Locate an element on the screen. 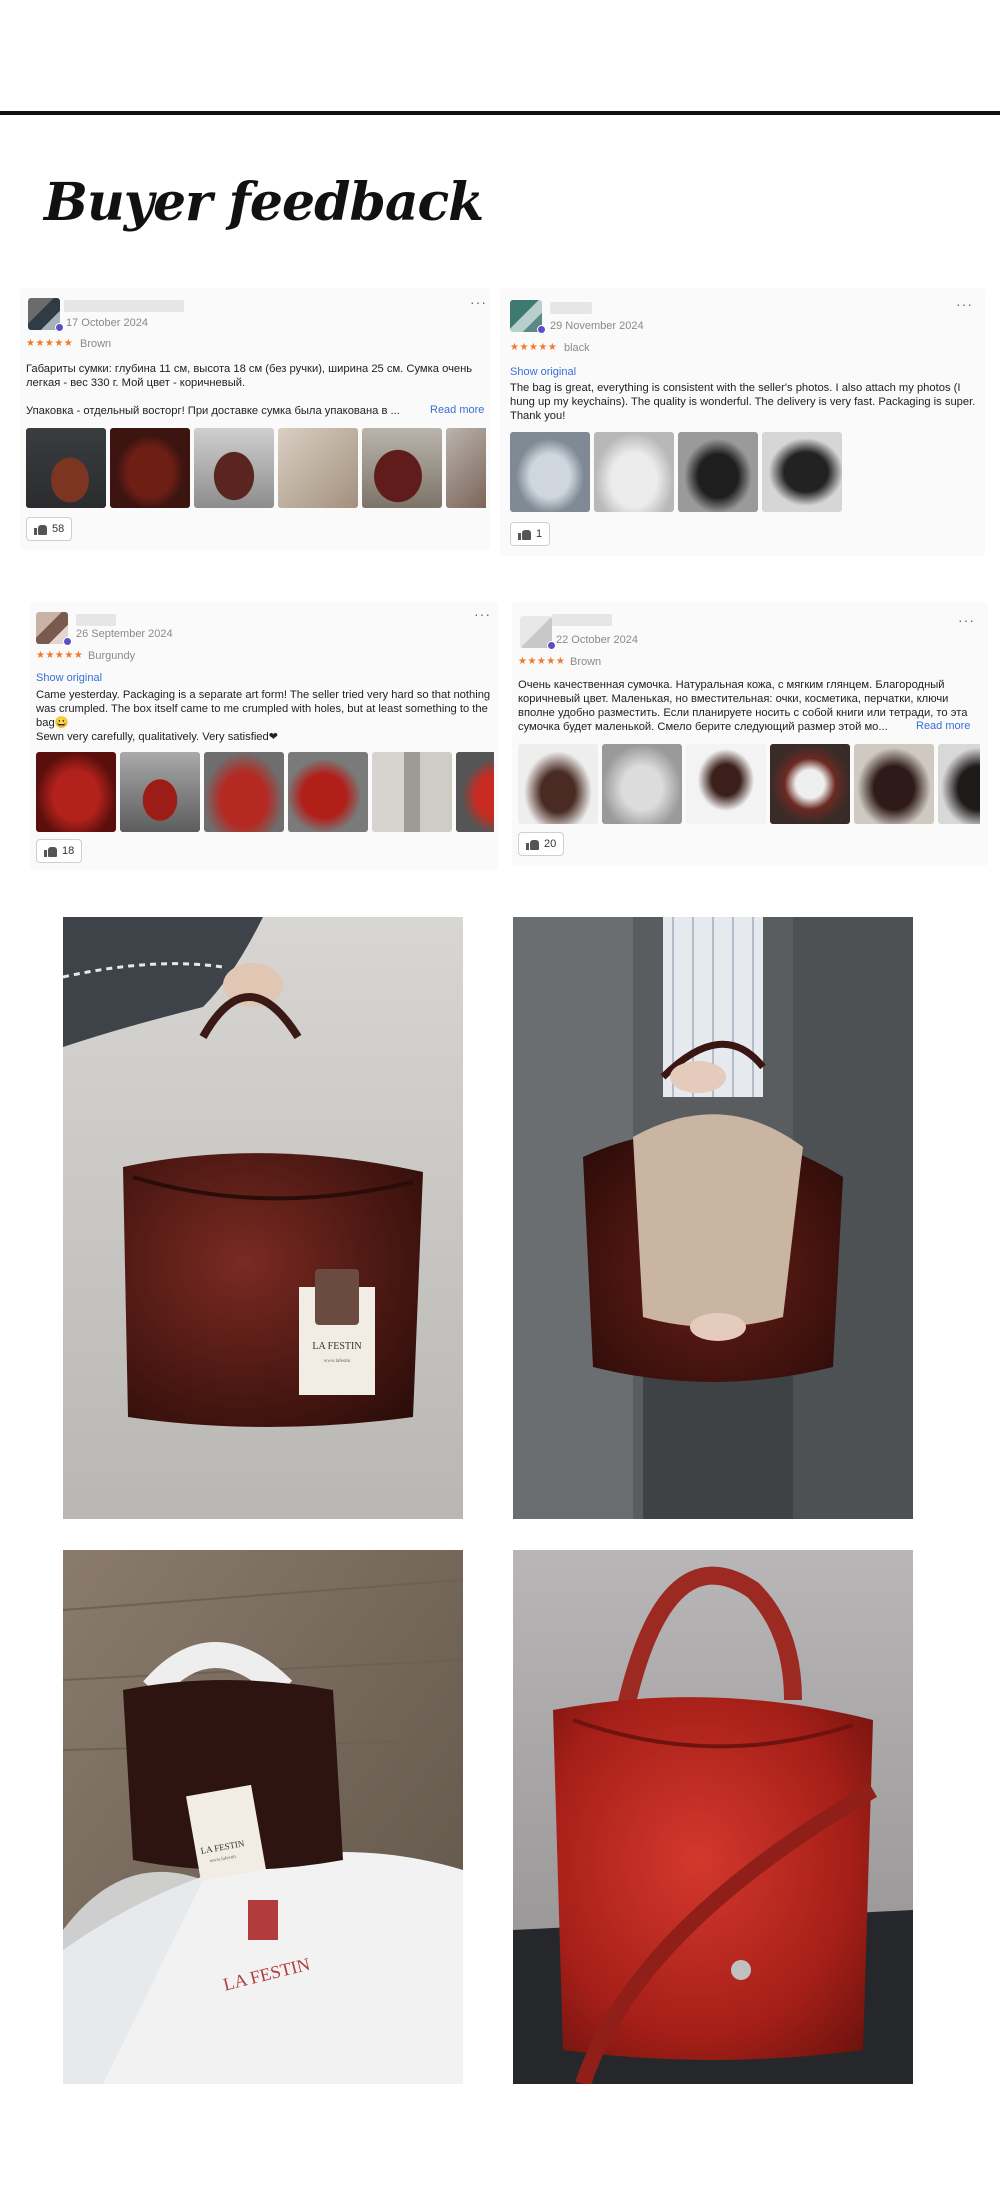  review-date: 29 November 2024 is located at coordinates (597, 326).